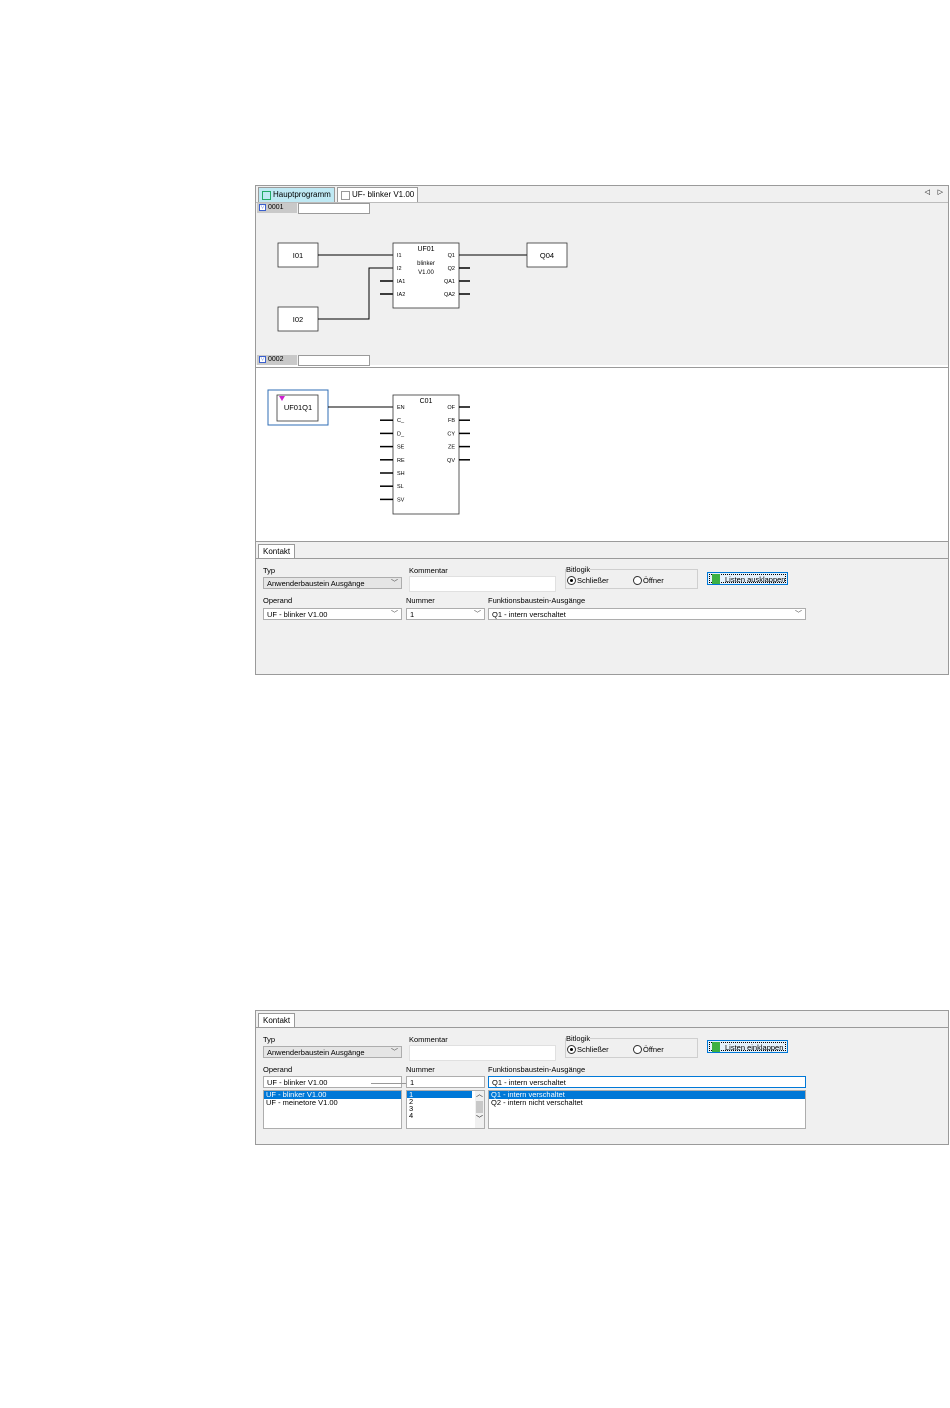 The image size is (950, 1408). I want to click on pin-label: Q1, so click(451, 256).